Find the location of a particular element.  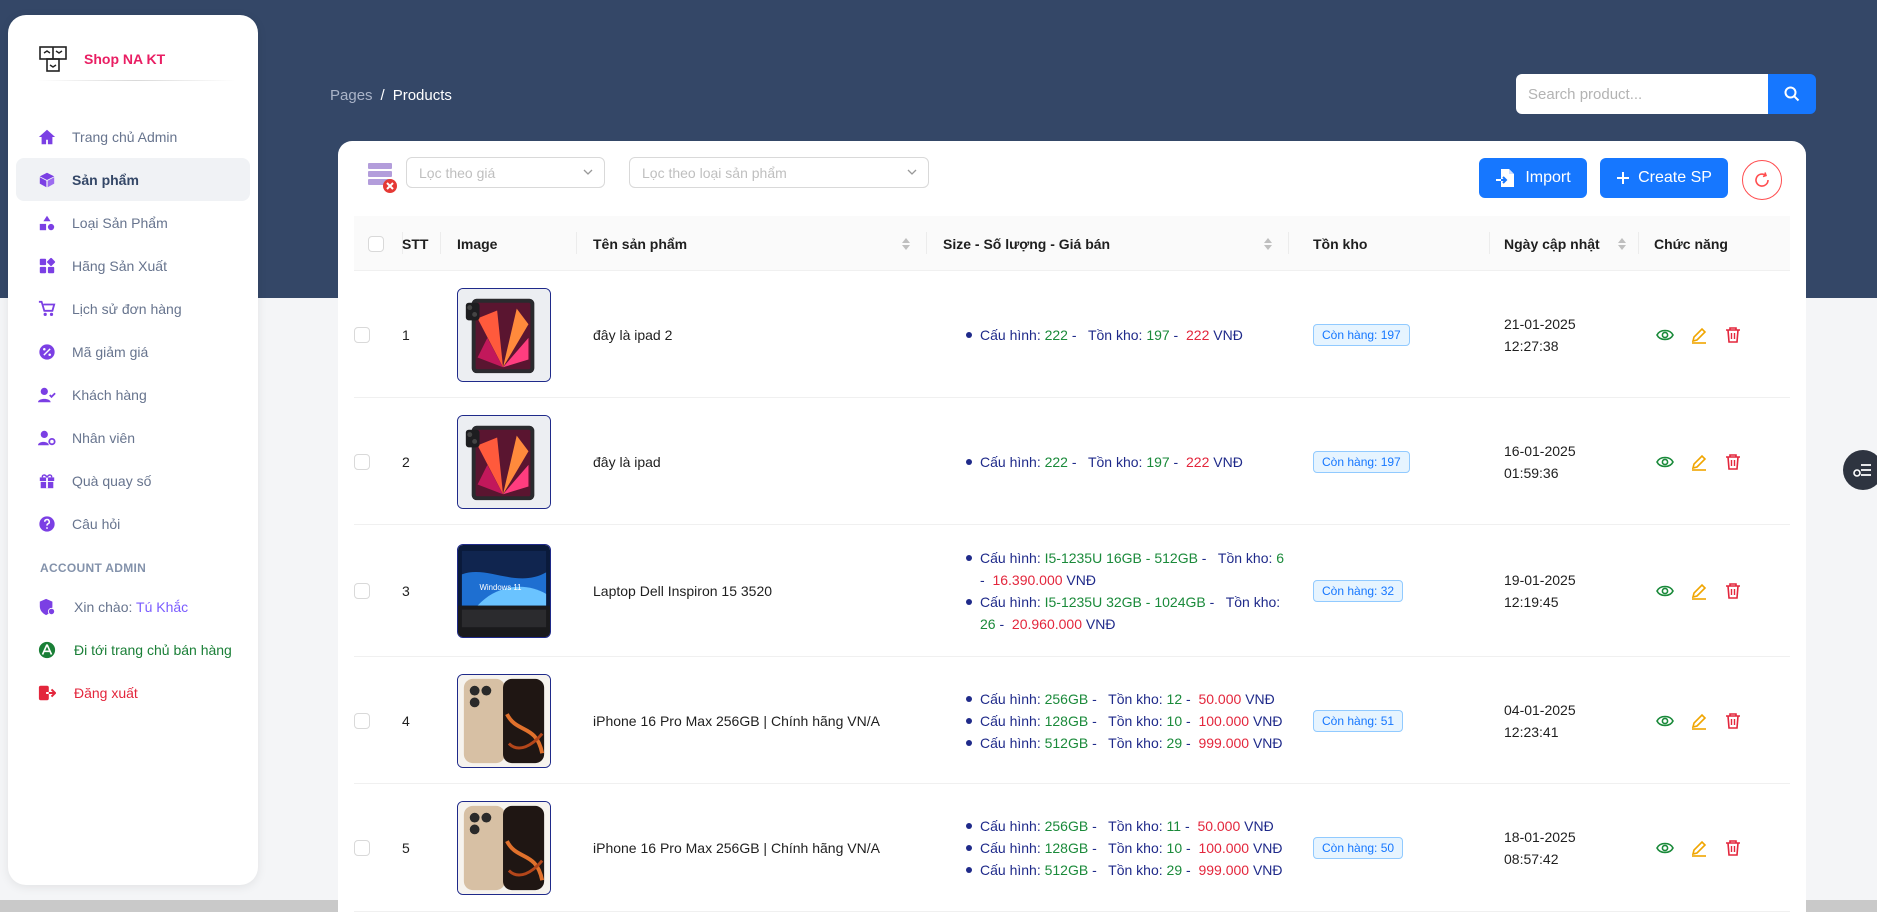

select-all-checkbox is located at coordinates (376, 243).